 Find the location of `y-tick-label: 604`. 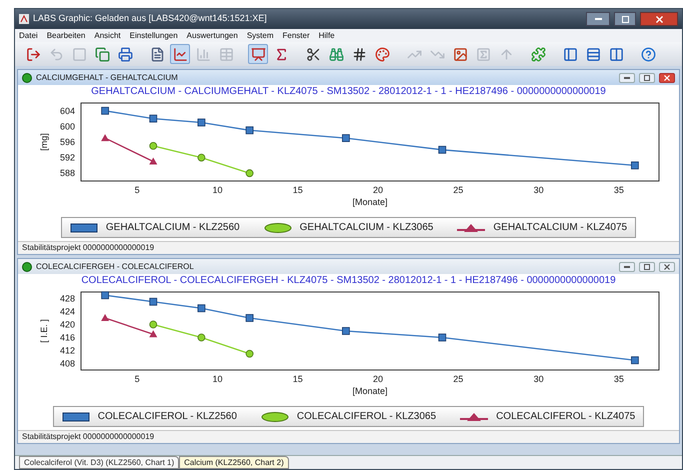

y-tick-label: 604 is located at coordinates (66, 111).